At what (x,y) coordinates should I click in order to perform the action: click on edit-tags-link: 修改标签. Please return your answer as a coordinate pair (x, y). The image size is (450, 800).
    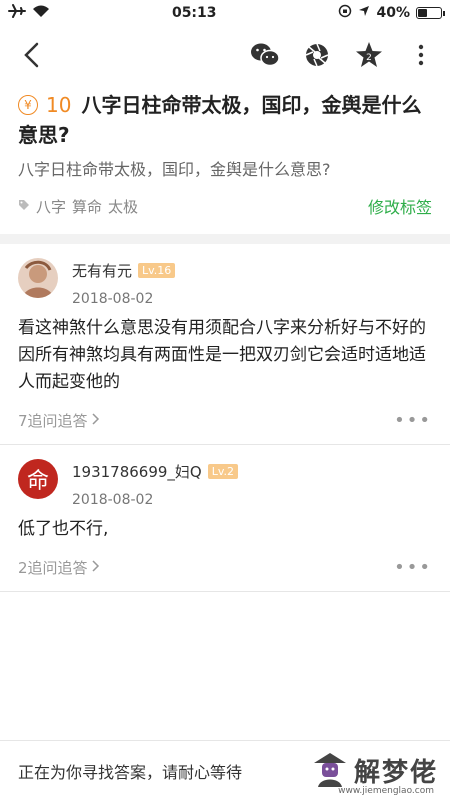
    Looking at the image, I should click on (400, 206).